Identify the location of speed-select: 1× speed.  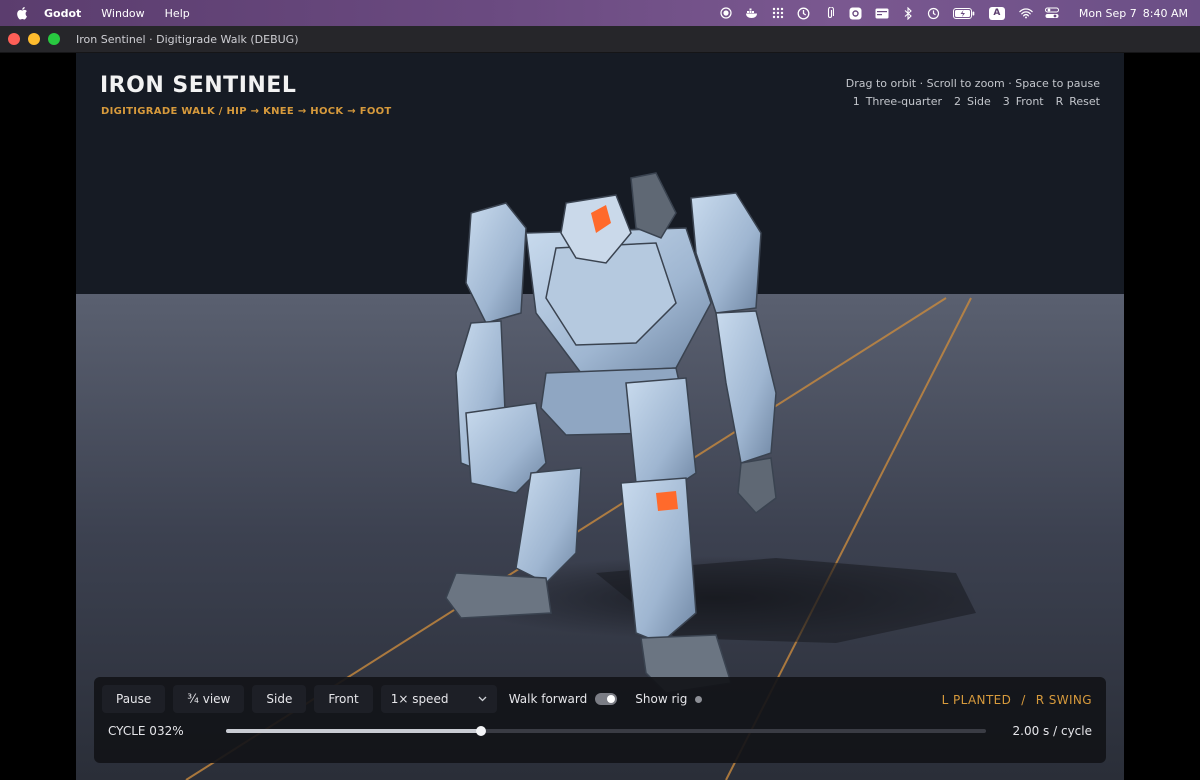
(438, 699).